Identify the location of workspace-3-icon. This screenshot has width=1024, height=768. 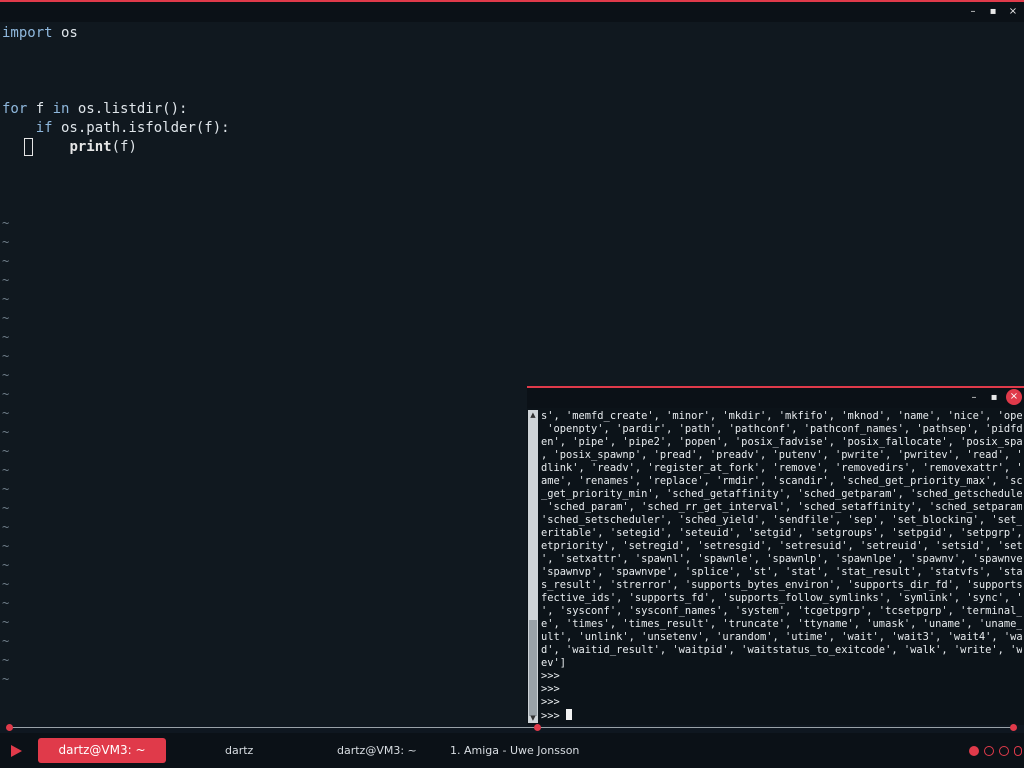
(1004, 751).